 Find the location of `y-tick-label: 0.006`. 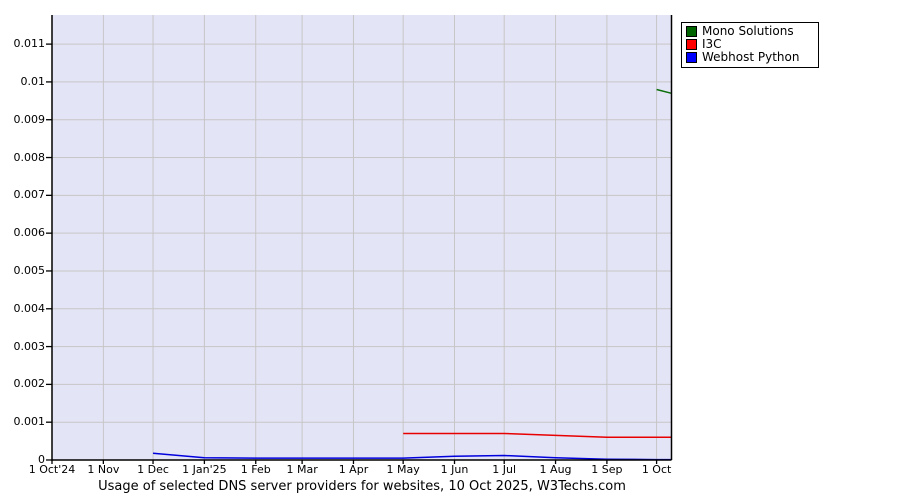

y-tick-label: 0.006 is located at coordinates (29, 233).